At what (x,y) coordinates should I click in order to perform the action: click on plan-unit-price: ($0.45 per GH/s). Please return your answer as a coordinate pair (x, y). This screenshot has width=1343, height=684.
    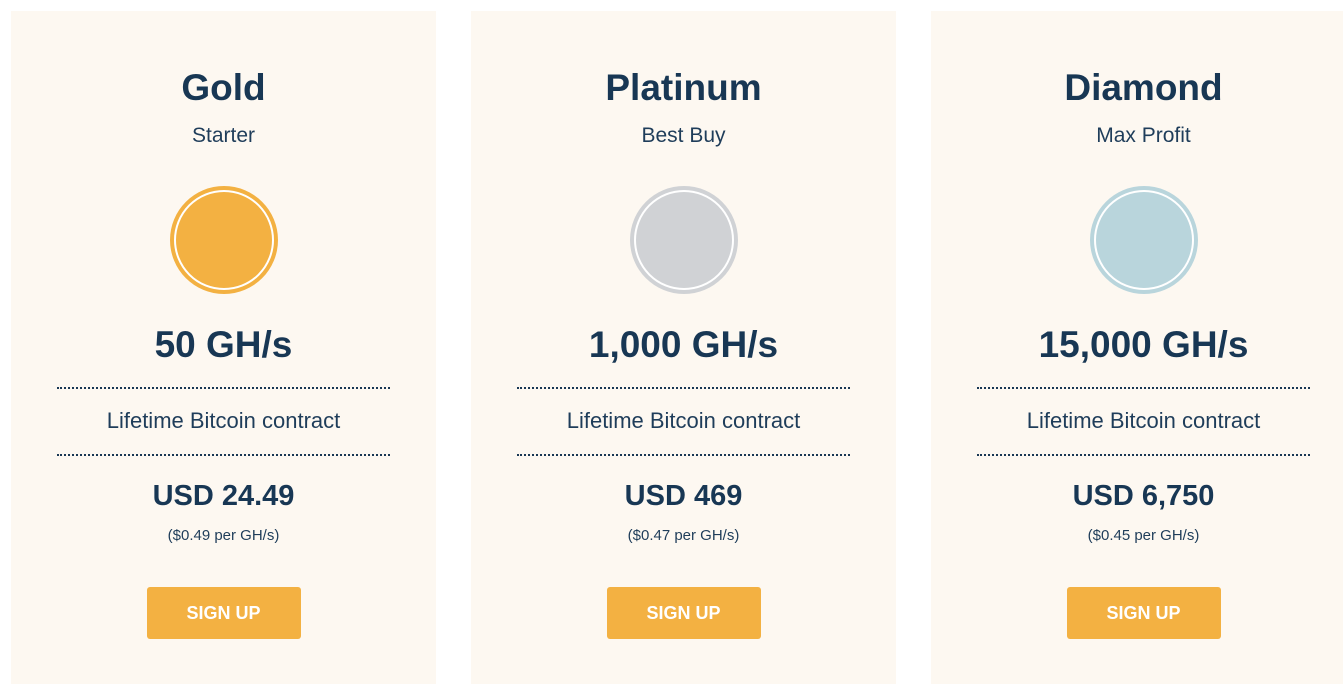
    Looking at the image, I should click on (1143, 535).